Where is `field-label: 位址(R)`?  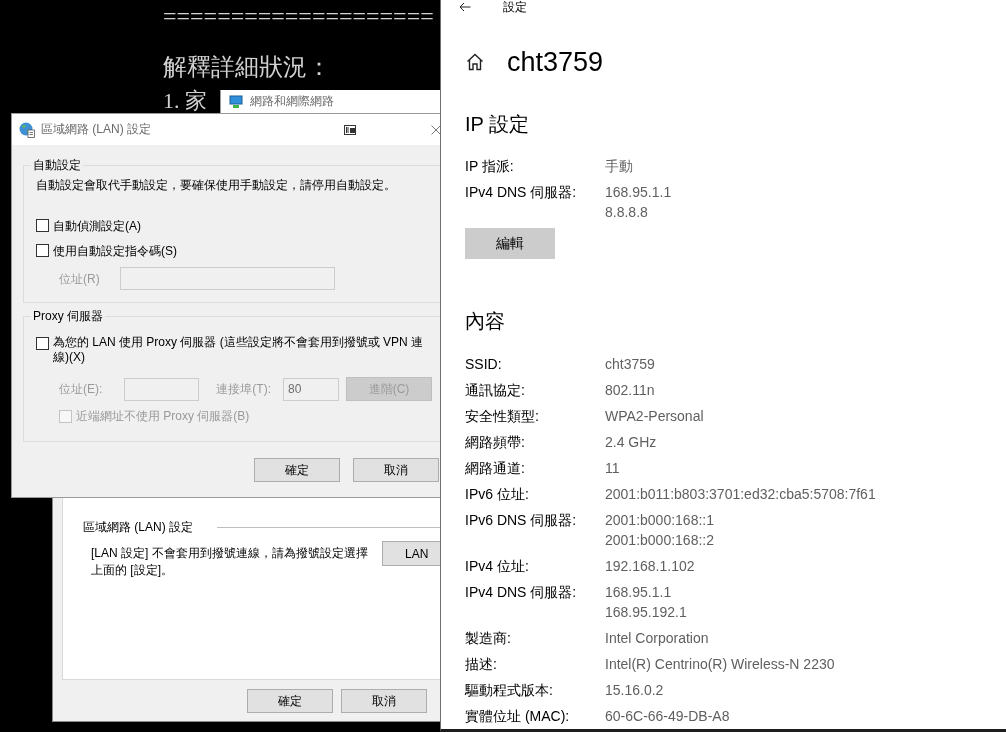
field-label: 位址(R) is located at coordinates (79, 278).